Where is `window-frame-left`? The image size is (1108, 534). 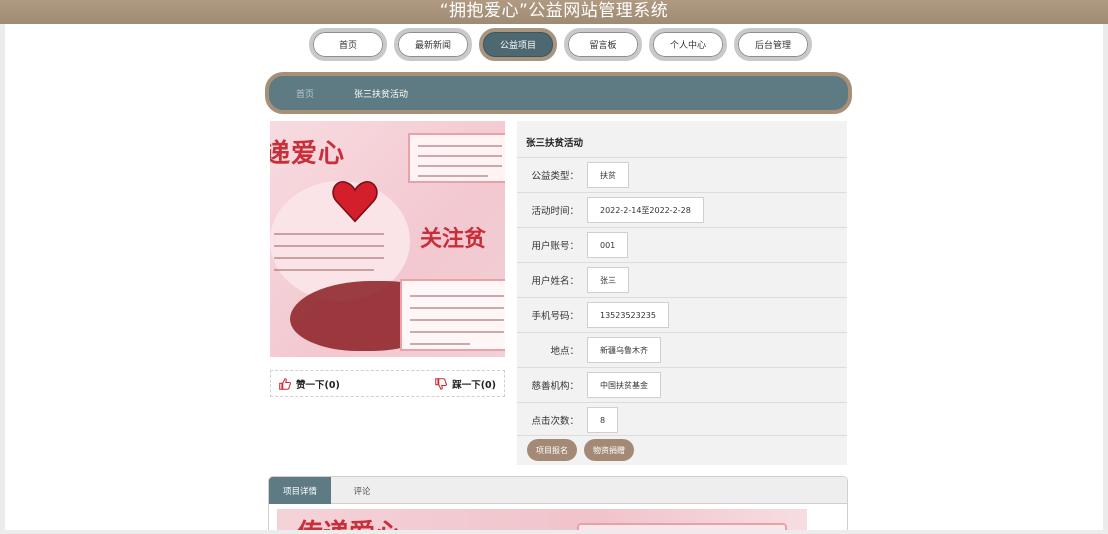
window-frame-left is located at coordinates (2, 267).